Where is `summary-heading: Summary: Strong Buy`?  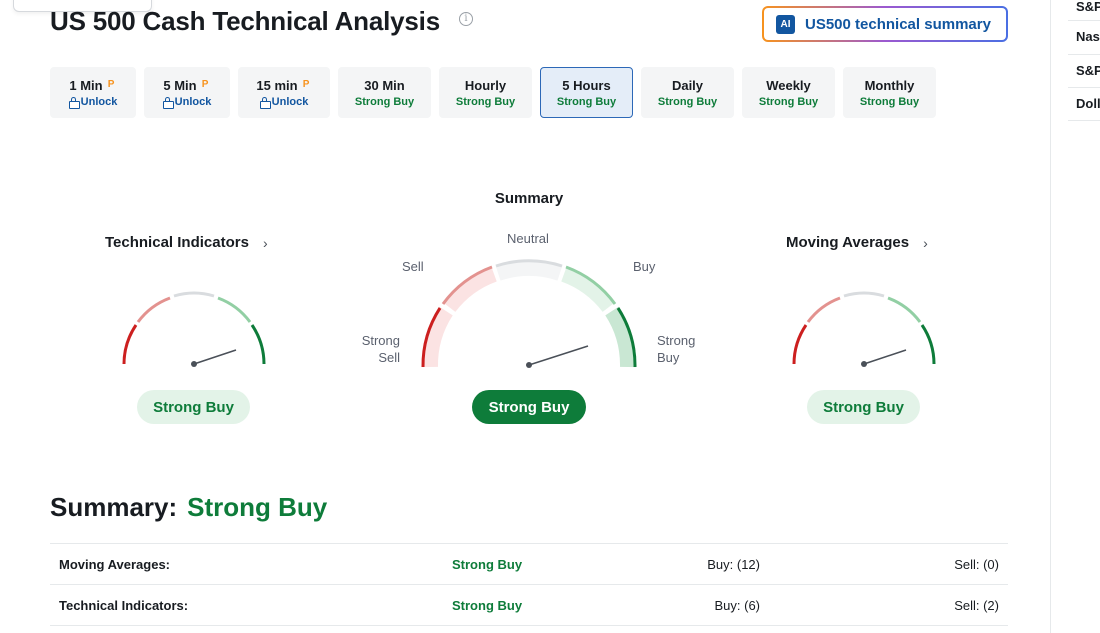
summary-heading: Summary: Strong Buy is located at coordinates (188, 507).